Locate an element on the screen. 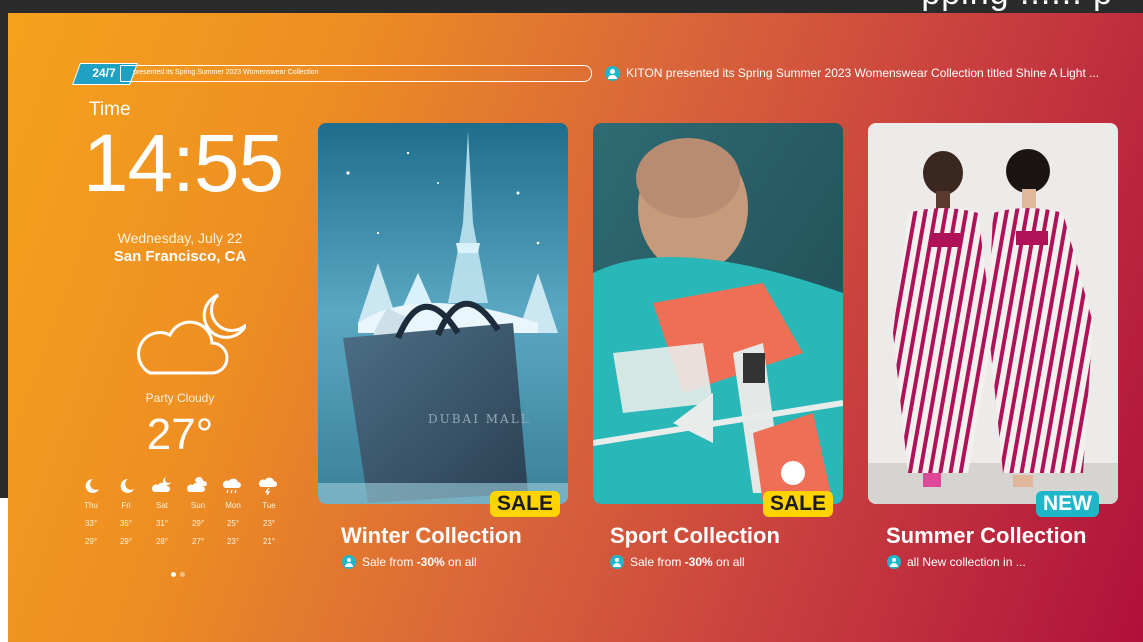  cloudy-icon is located at coordinates (197, 484).